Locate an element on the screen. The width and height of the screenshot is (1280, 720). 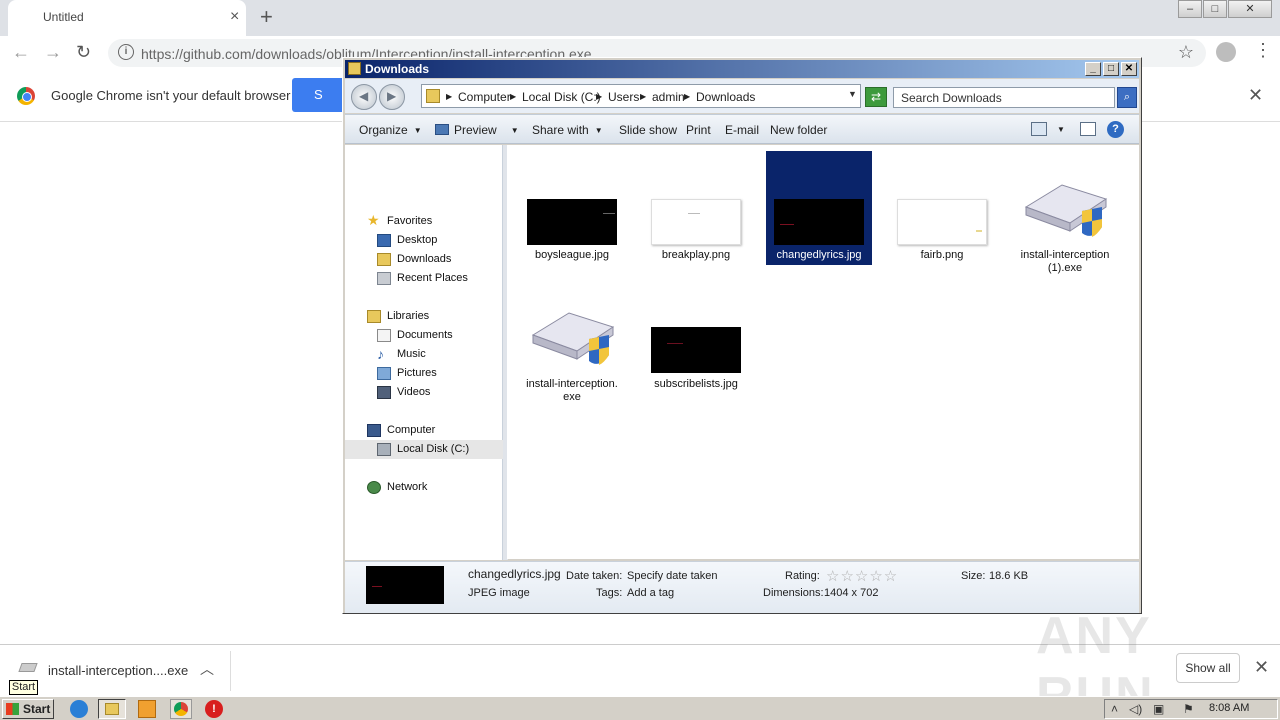
file-item: breakplay.png is located at coordinates (696, 208).